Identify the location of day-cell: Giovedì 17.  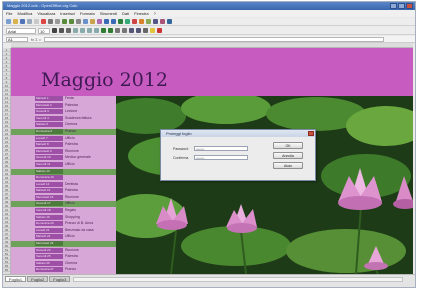
(49, 204).